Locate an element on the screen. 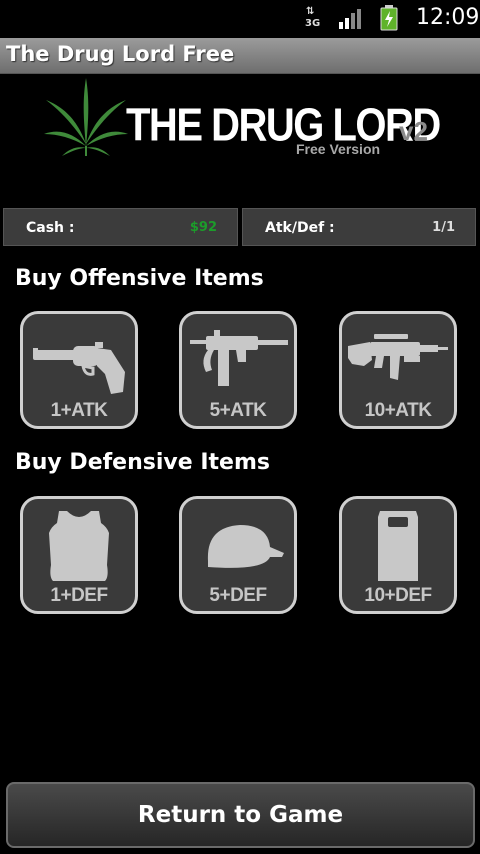  defense-10-caption: 10+DEF is located at coordinates (398, 595).